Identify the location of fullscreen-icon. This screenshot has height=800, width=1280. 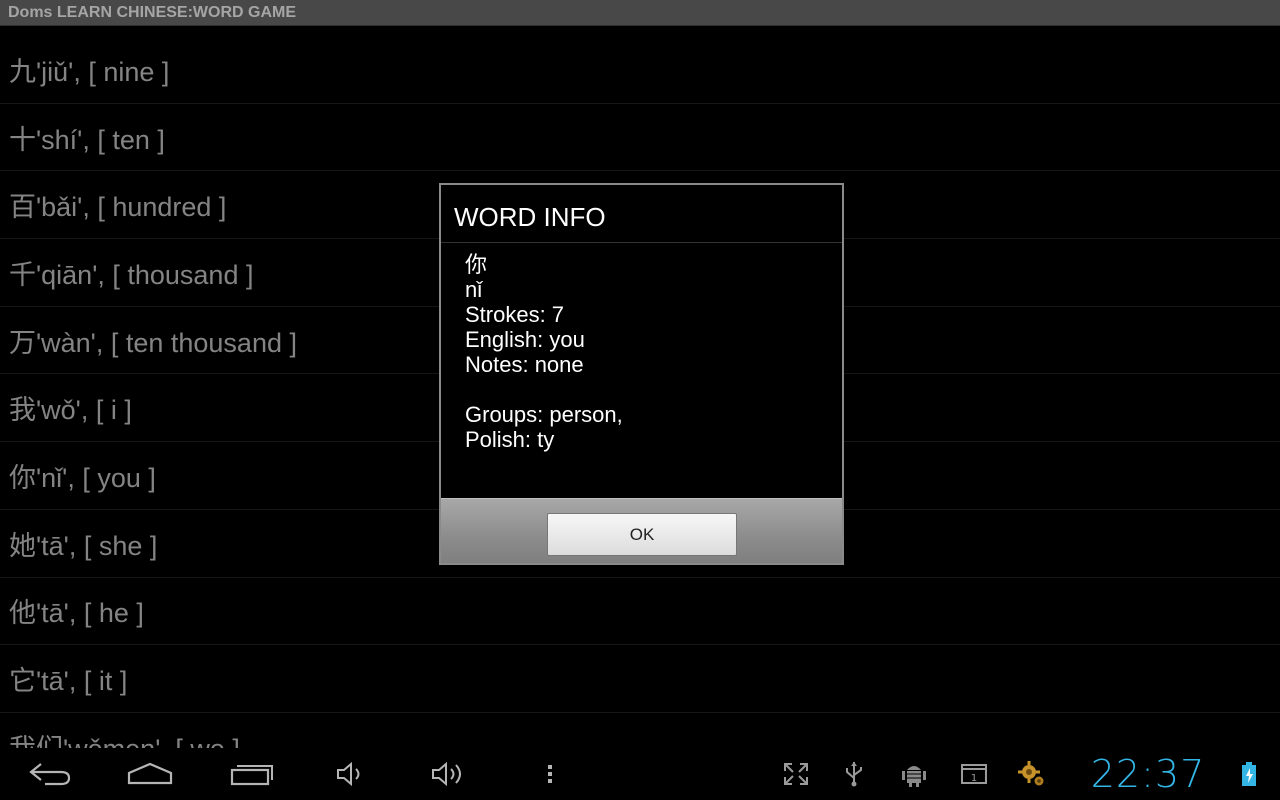
(796, 774).